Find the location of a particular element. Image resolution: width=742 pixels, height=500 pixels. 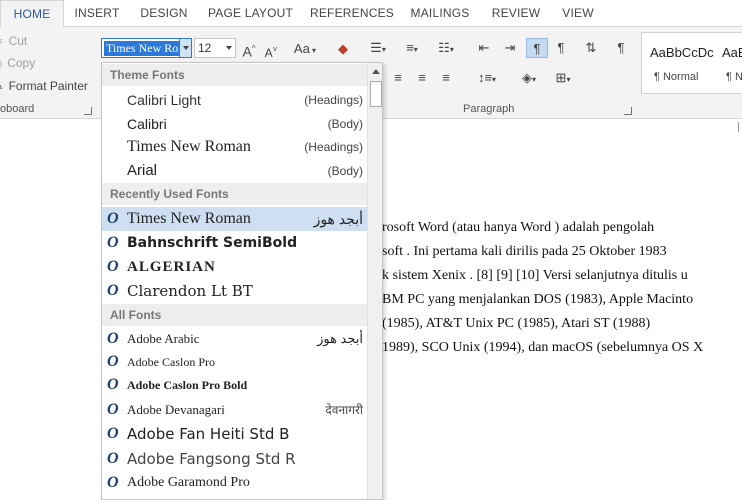

style-no-spacing-label: ¶ No is located at coordinates (734, 77).